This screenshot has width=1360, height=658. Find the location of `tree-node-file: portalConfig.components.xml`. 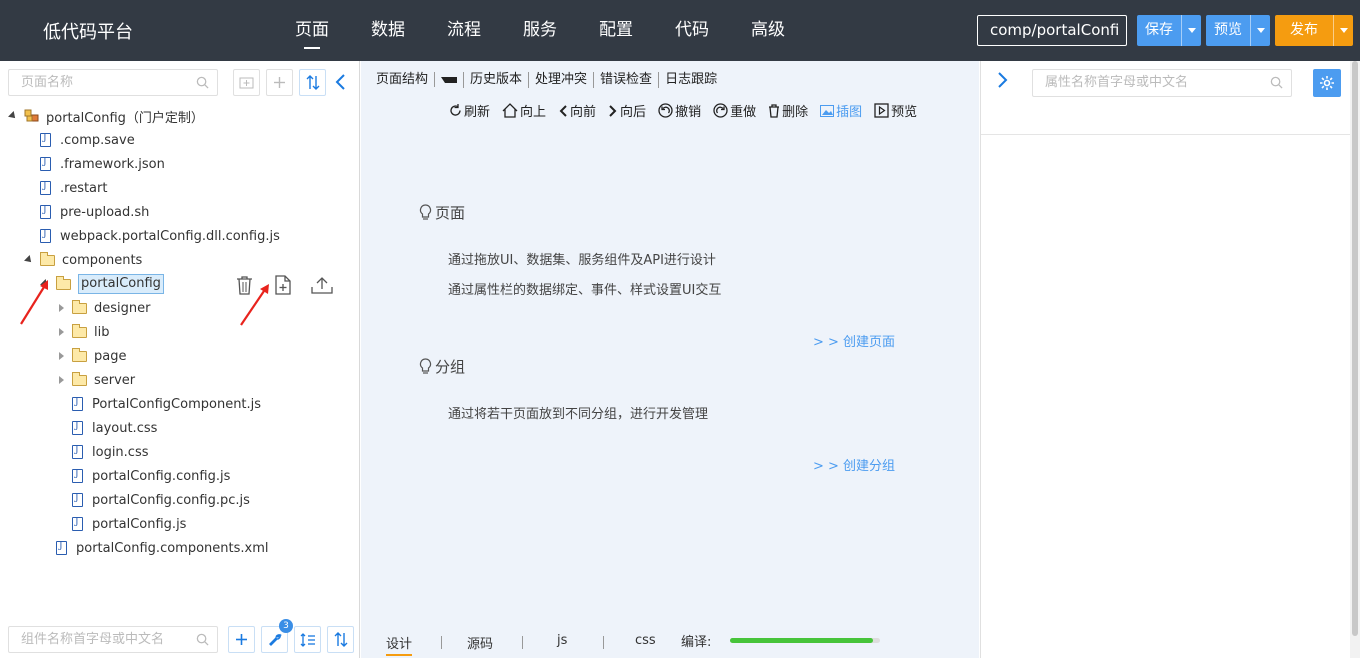

tree-node-file: portalConfig.components.xml is located at coordinates (162, 548).